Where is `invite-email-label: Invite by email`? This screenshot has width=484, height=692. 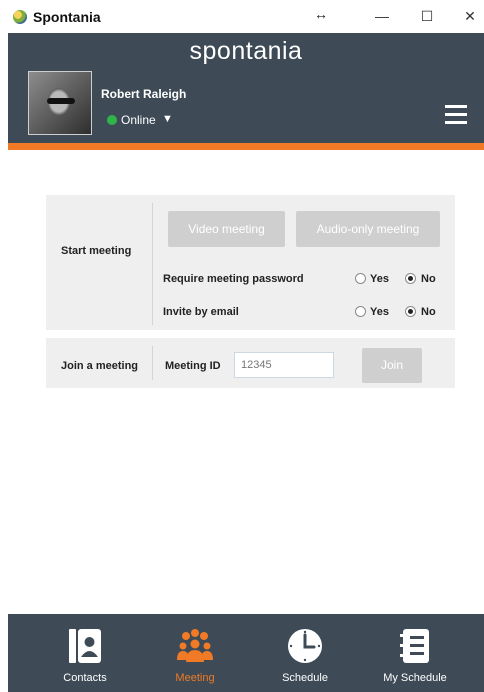 invite-email-label: Invite by email is located at coordinates (201, 312).